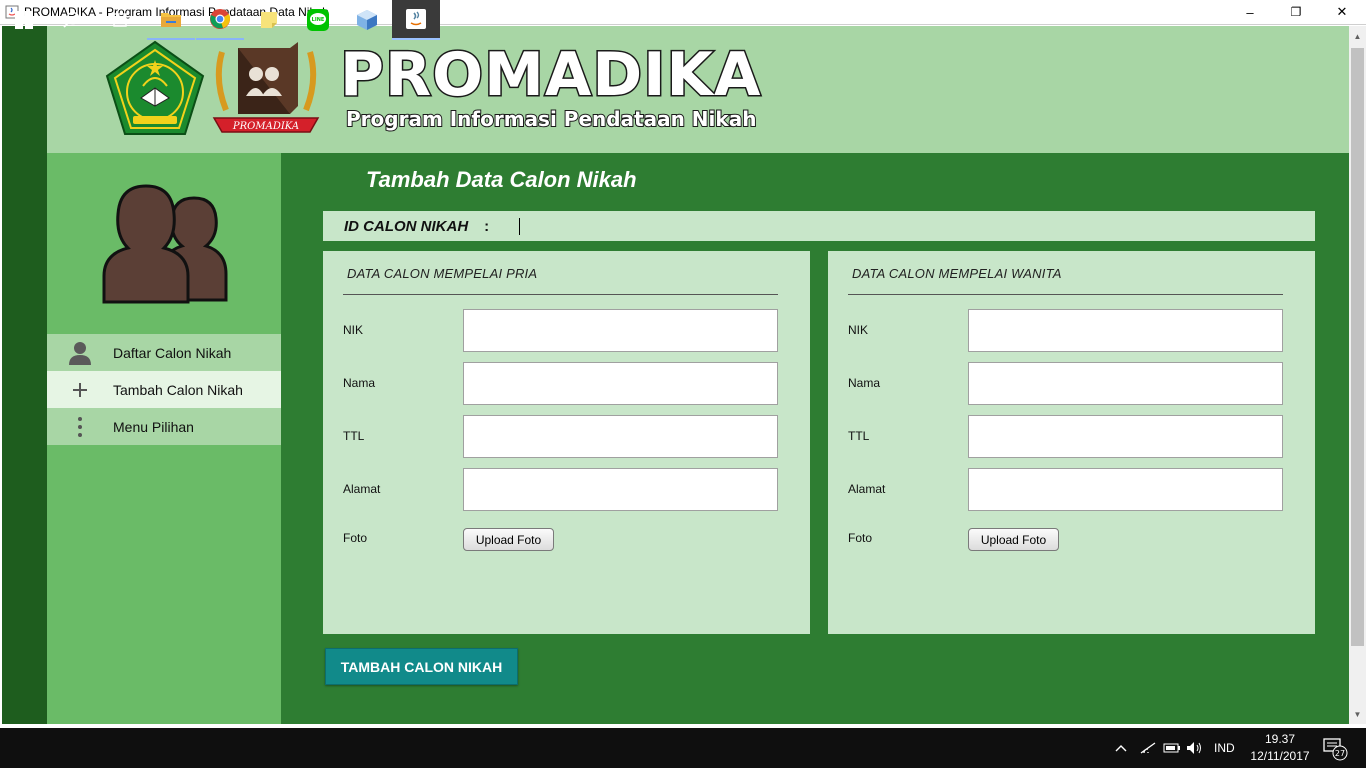  Describe the element at coordinates (171, 20) in the screenshot. I see `file-explorer-icon` at that location.